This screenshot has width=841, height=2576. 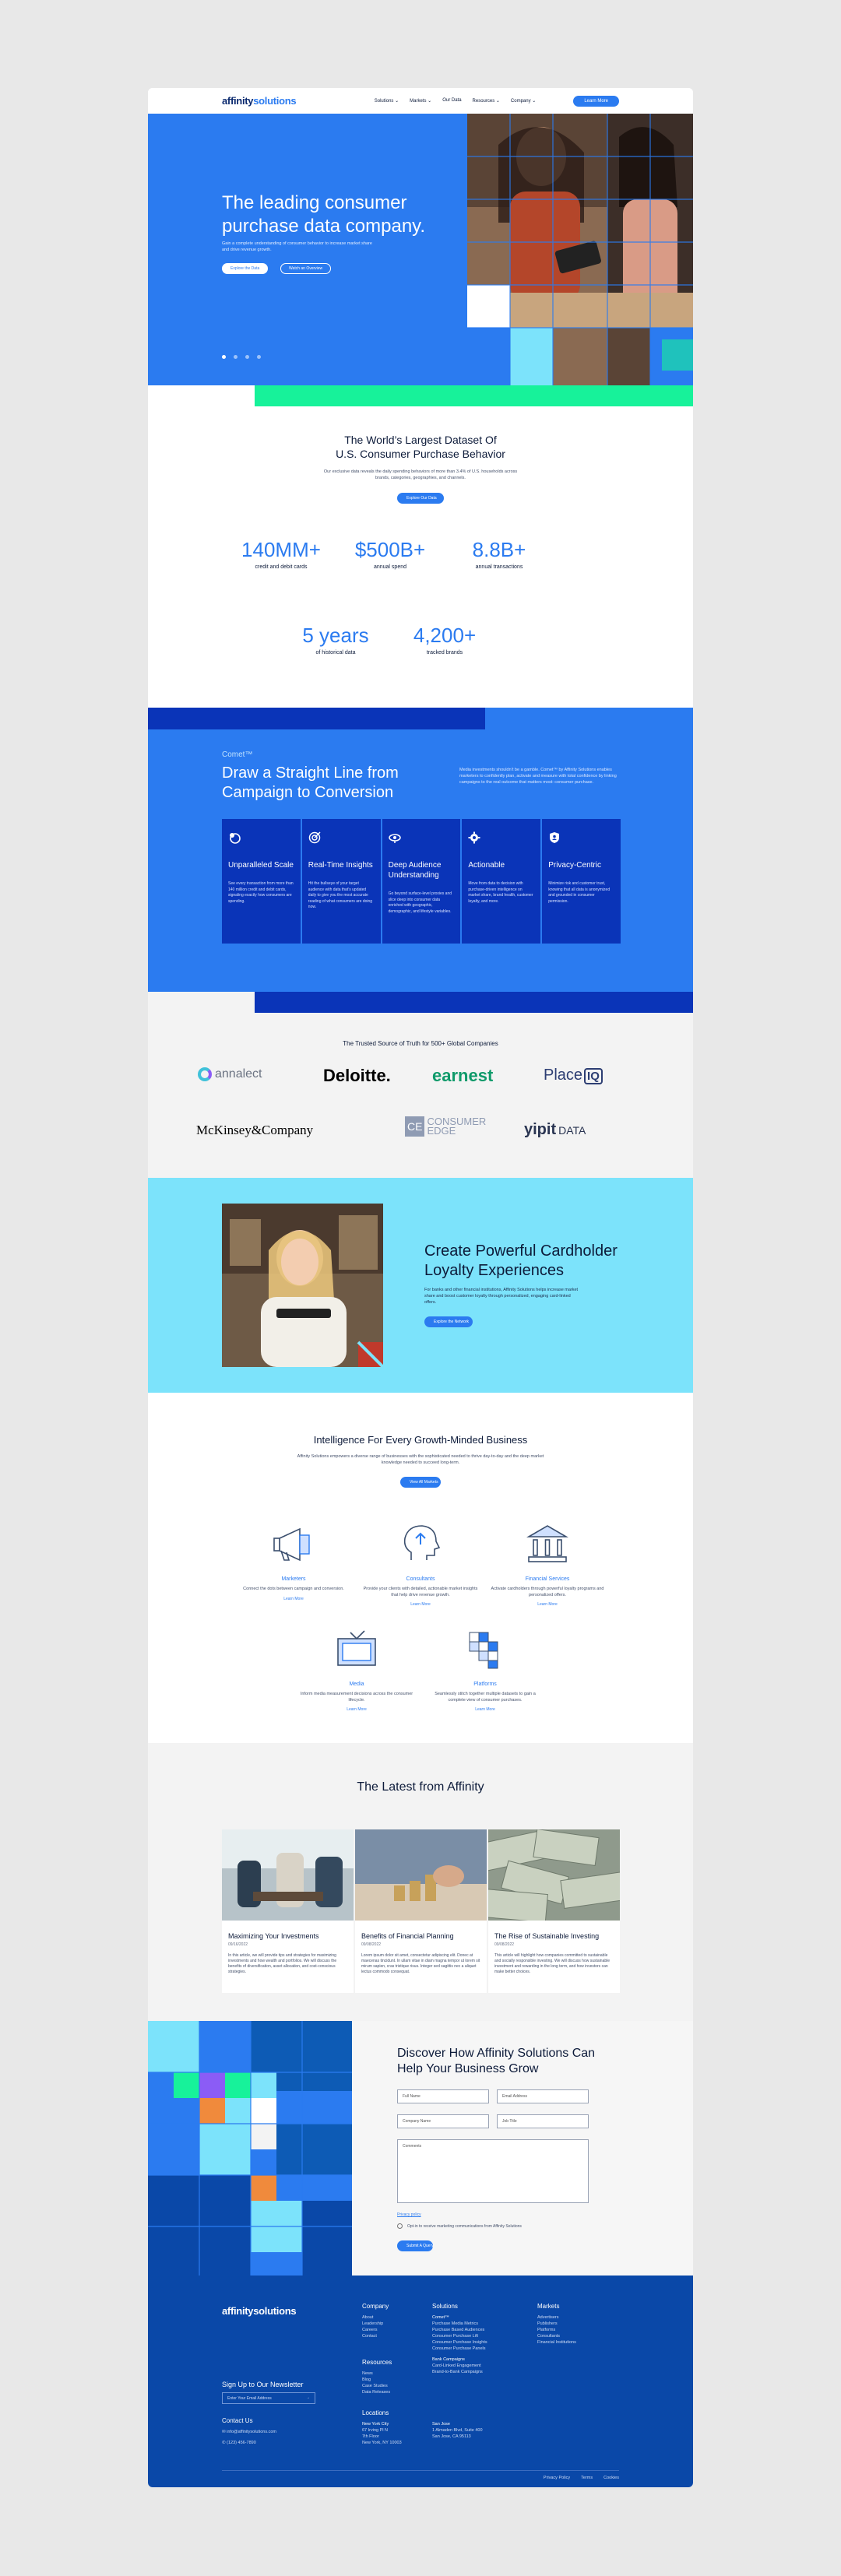 I want to click on explore-data-button: Explore the Data, so click(x=245, y=268).